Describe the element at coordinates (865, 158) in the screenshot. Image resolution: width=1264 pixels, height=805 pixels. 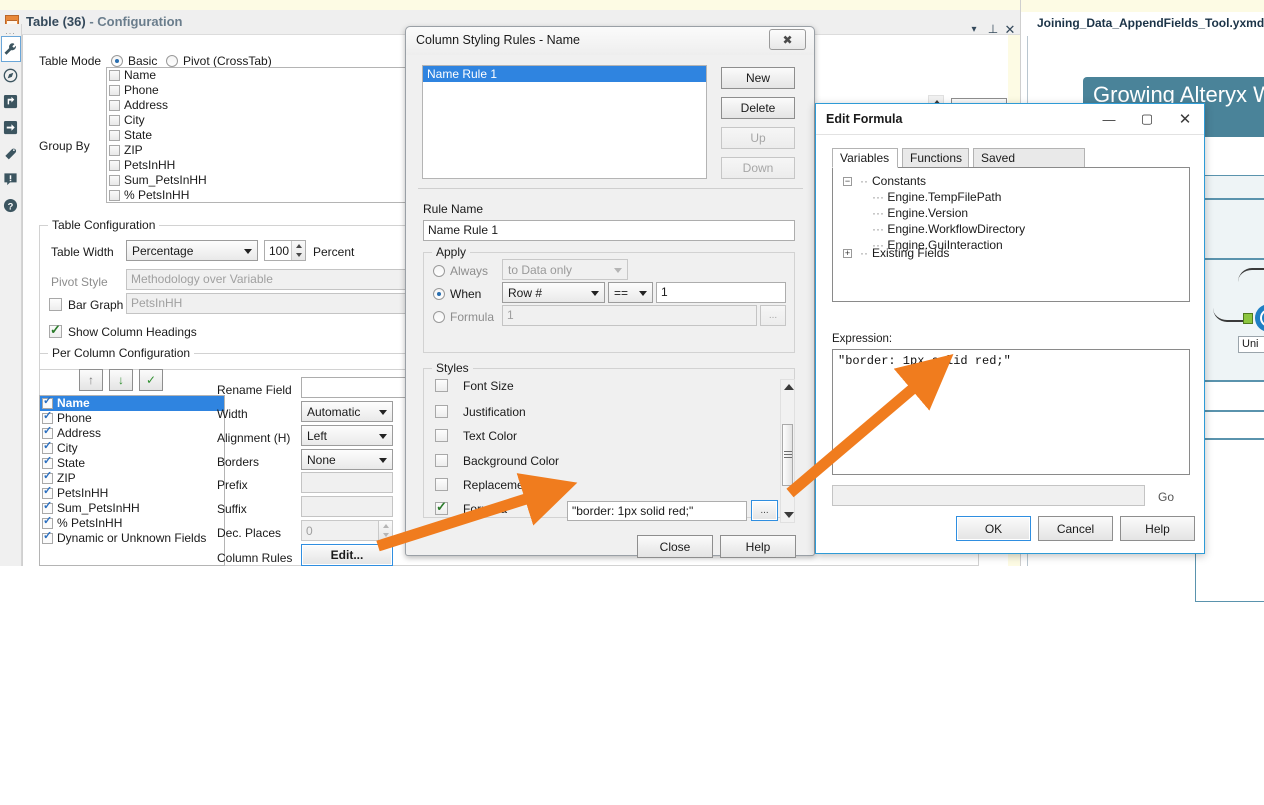
I see `tab-variables: Variables` at that location.